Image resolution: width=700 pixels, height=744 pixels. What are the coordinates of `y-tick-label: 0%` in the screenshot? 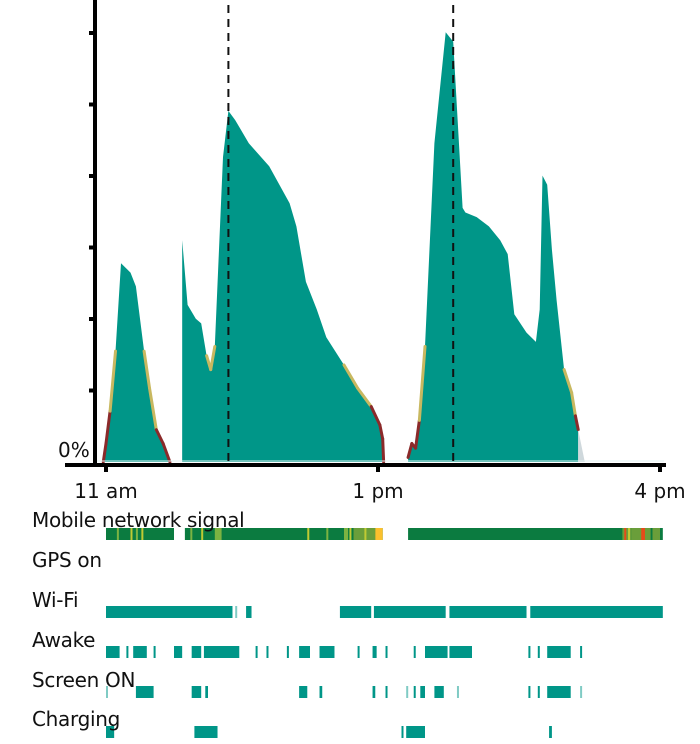 It's located at (74, 450).